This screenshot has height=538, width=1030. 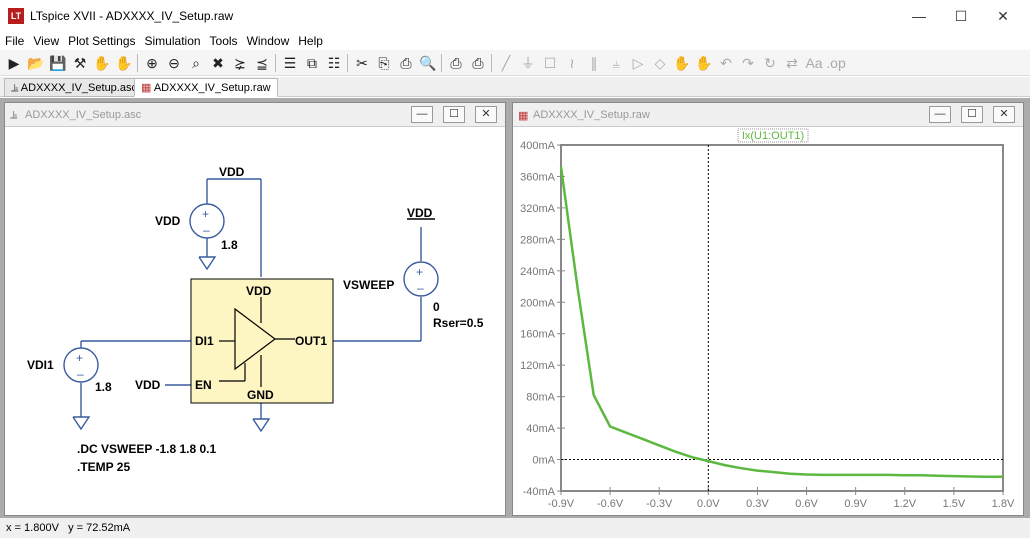 I want to click on menu-window: Window, so click(x=268, y=41).